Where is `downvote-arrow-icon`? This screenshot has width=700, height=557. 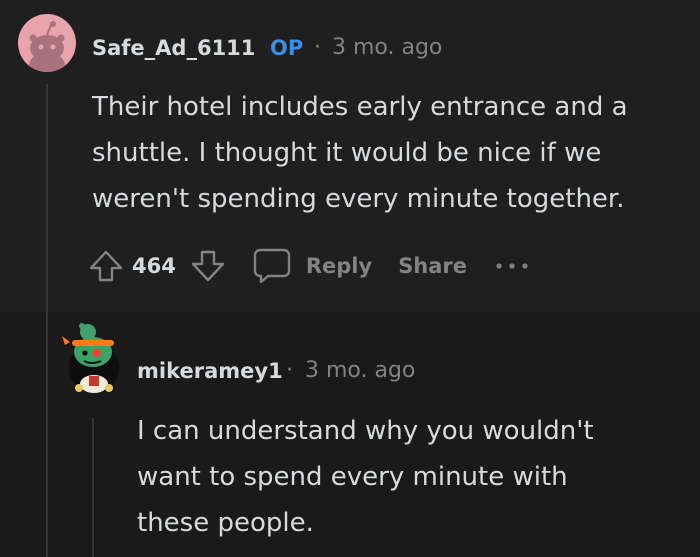 downvote-arrow-icon is located at coordinates (208, 266).